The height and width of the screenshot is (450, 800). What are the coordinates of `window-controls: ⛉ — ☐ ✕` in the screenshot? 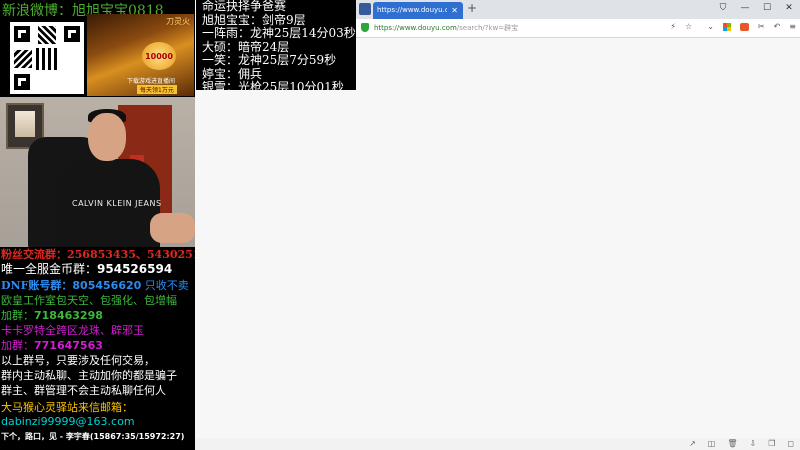 It's located at (756, 8).